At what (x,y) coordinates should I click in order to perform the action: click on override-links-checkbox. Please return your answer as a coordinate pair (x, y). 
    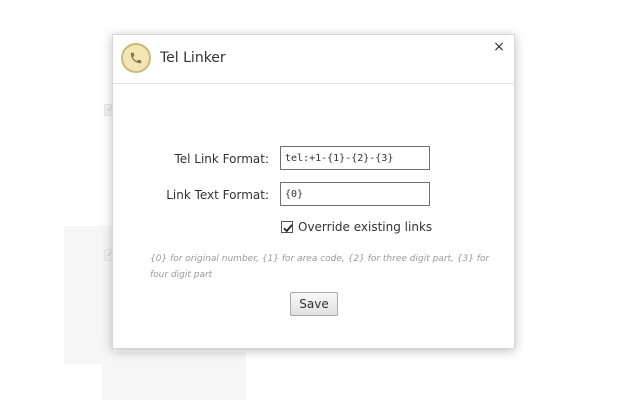
    Looking at the image, I should click on (287, 227).